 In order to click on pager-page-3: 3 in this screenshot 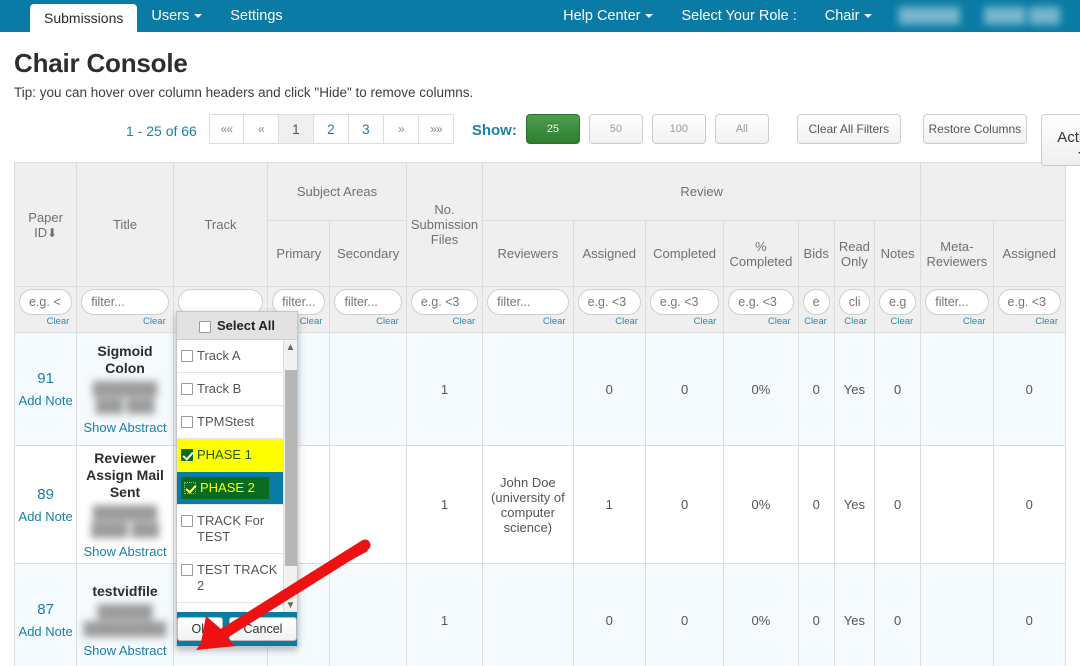, I will do `click(366, 129)`.